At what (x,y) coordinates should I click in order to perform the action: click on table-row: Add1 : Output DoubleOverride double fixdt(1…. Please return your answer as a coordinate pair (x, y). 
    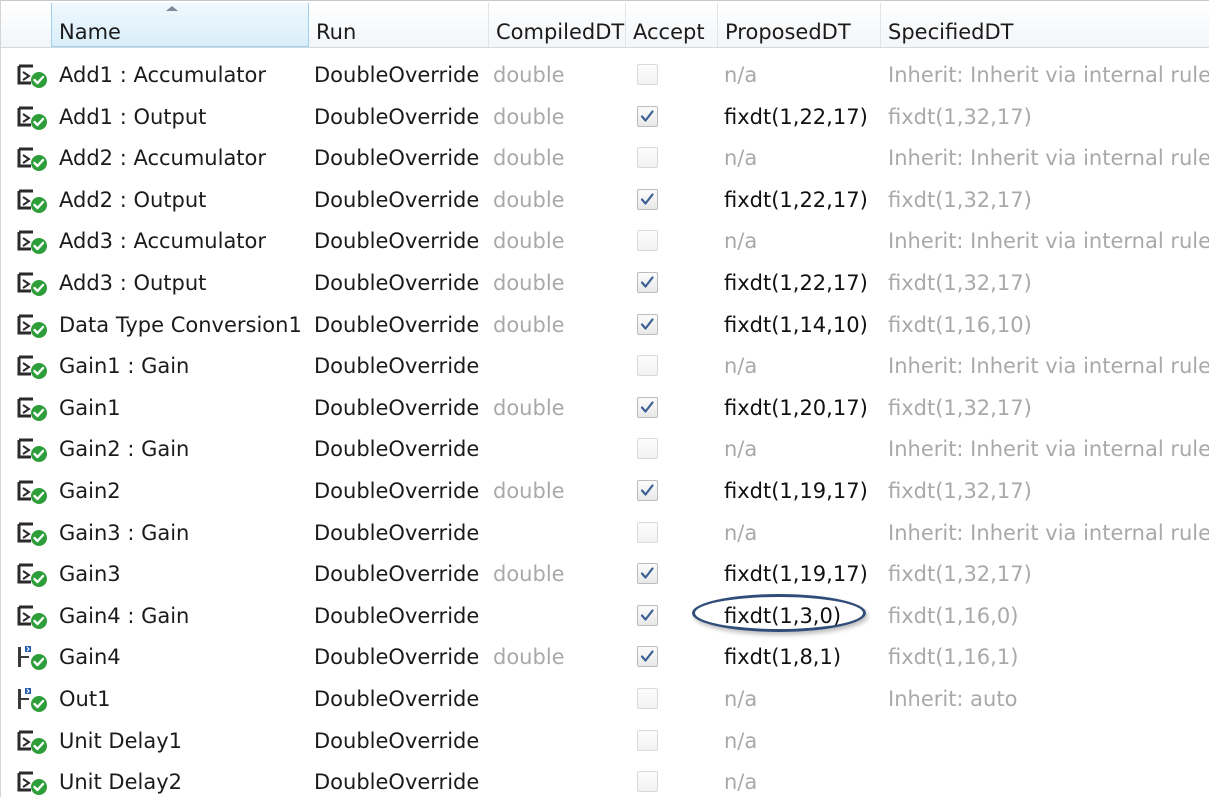
    Looking at the image, I should click on (605, 118).